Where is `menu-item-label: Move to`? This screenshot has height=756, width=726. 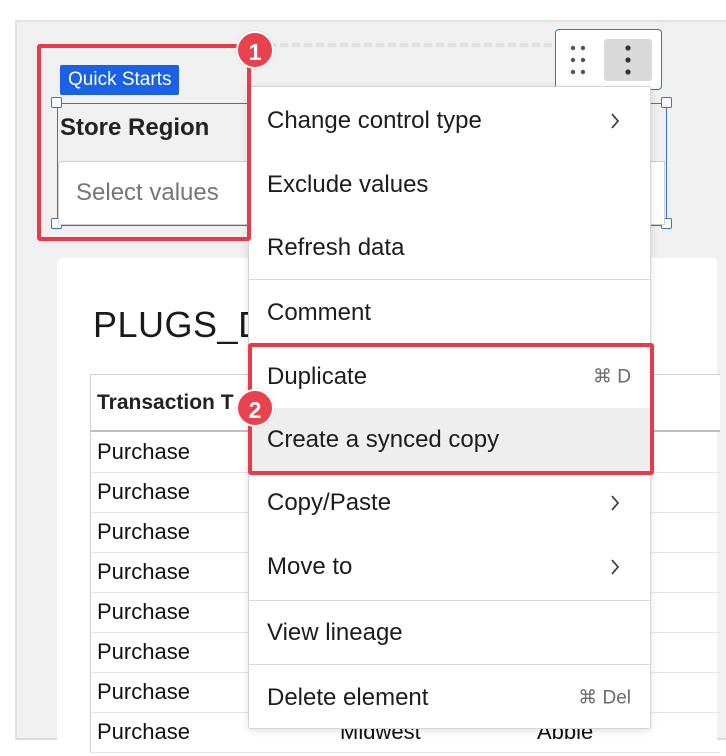
menu-item-label: Move to is located at coordinates (310, 566).